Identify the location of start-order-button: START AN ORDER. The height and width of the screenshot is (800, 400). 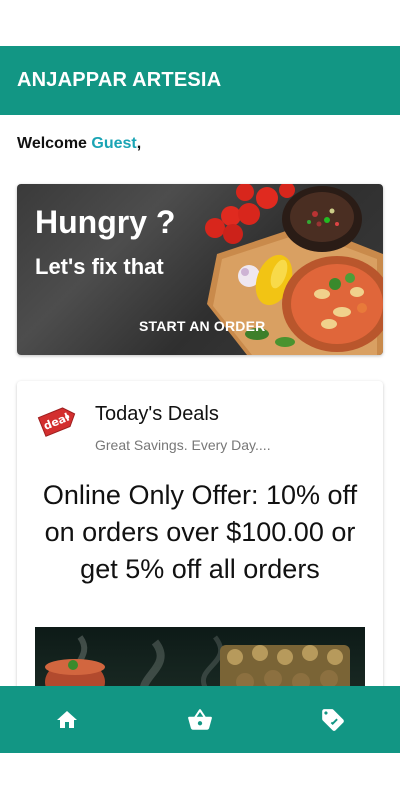
(202, 326).